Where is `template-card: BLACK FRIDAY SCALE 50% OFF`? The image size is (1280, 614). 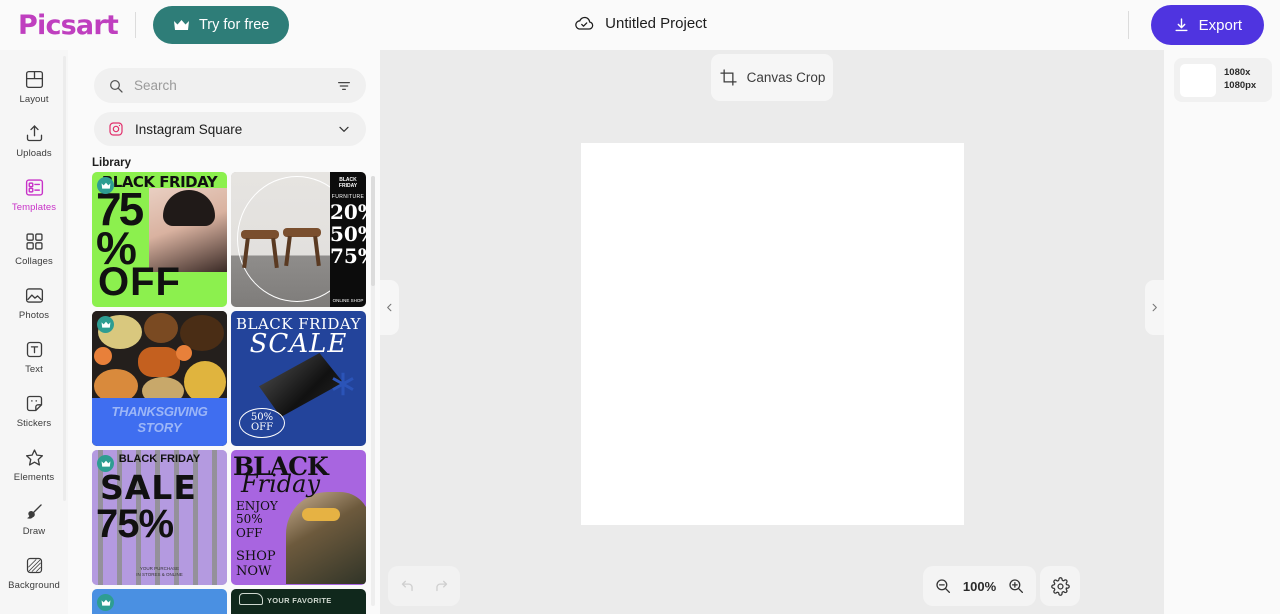 template-card: BLACK FRIDAY SCALE 50% OFF is located at coordinates (298, 378).